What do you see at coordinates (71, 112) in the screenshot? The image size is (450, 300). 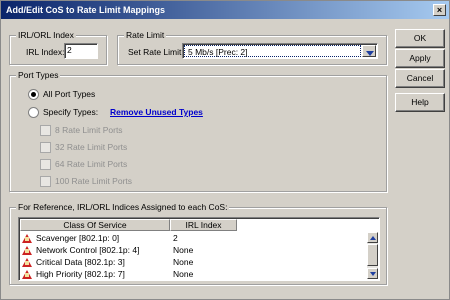 I see `specify-types-label: Specify Types:` at bounding box center [71, 112].